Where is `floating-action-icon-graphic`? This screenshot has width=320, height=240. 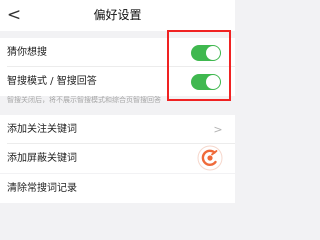 floating-action-icon-graphic is located at coordinates (210, 158).